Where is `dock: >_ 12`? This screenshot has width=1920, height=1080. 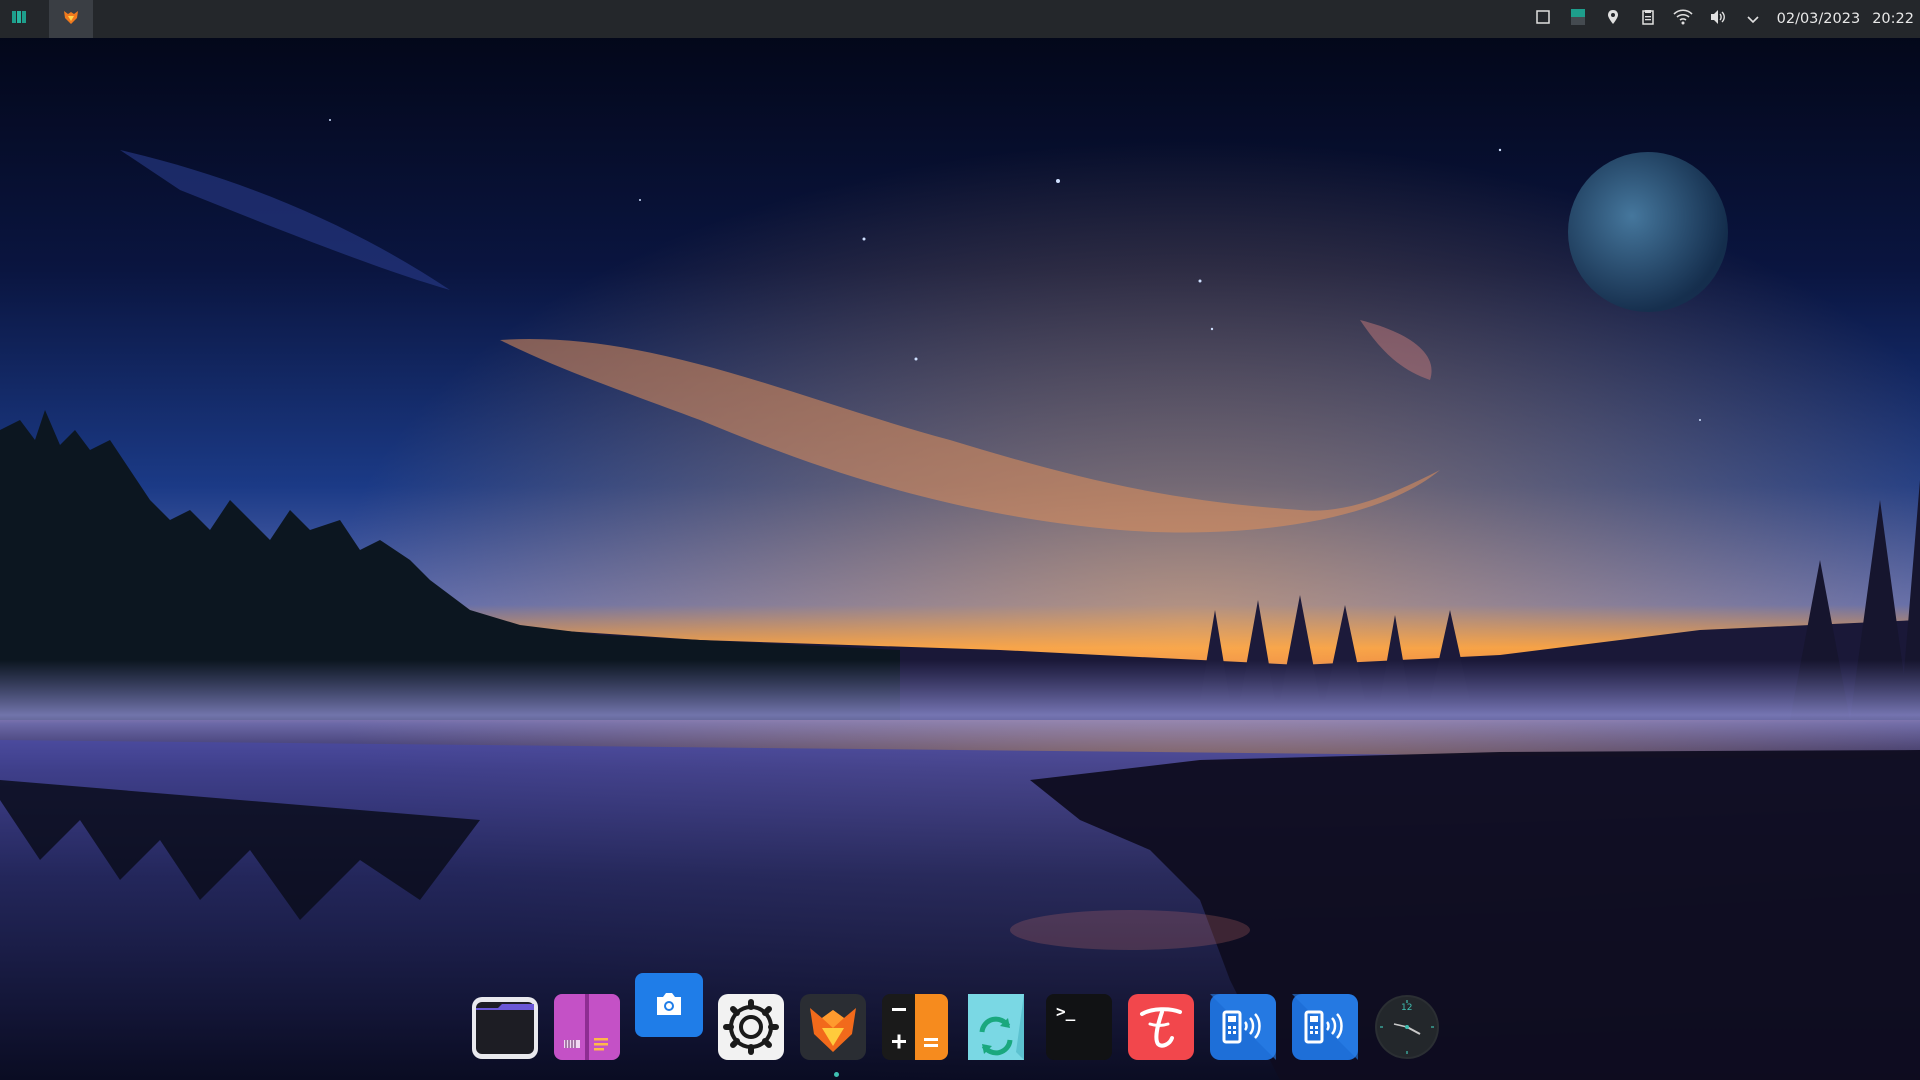 dock: >_ 12 is located at coordinates (960, 1022).